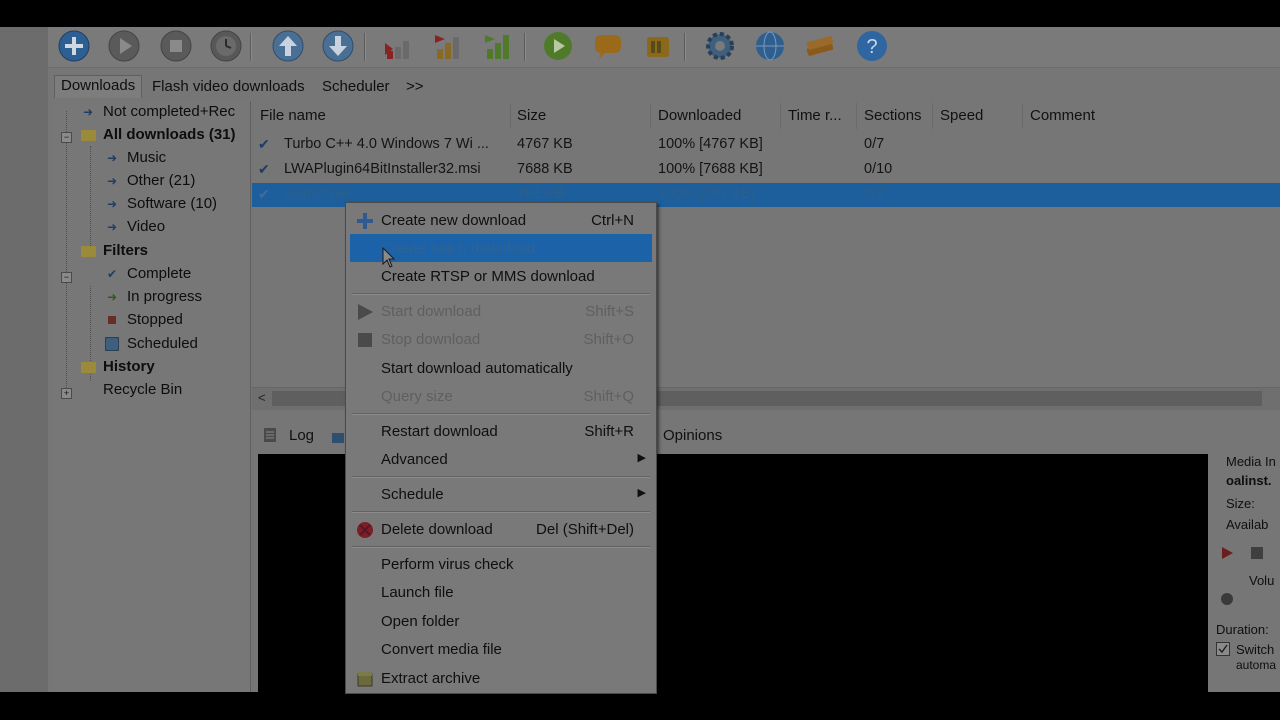  I want to click on menu-item-perform-virus-check: Perform virus check, so click(501, 564).